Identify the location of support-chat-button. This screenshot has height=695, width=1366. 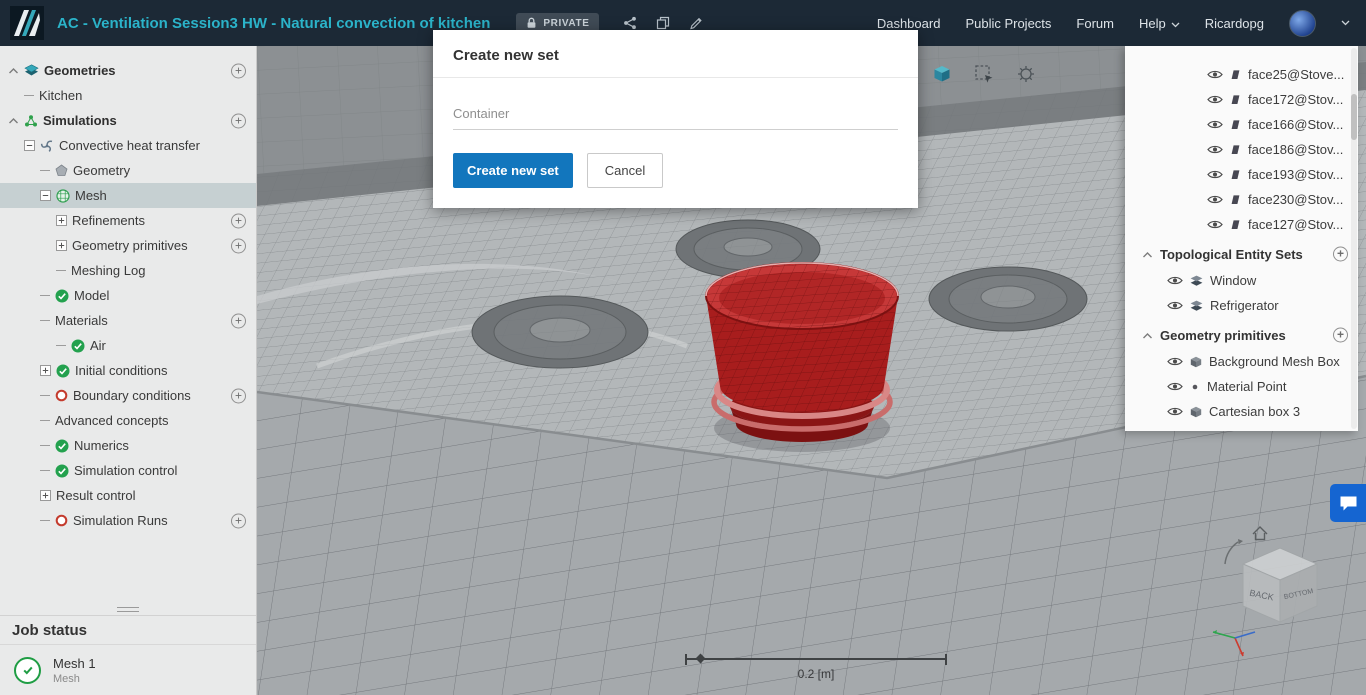
(1348, 503).